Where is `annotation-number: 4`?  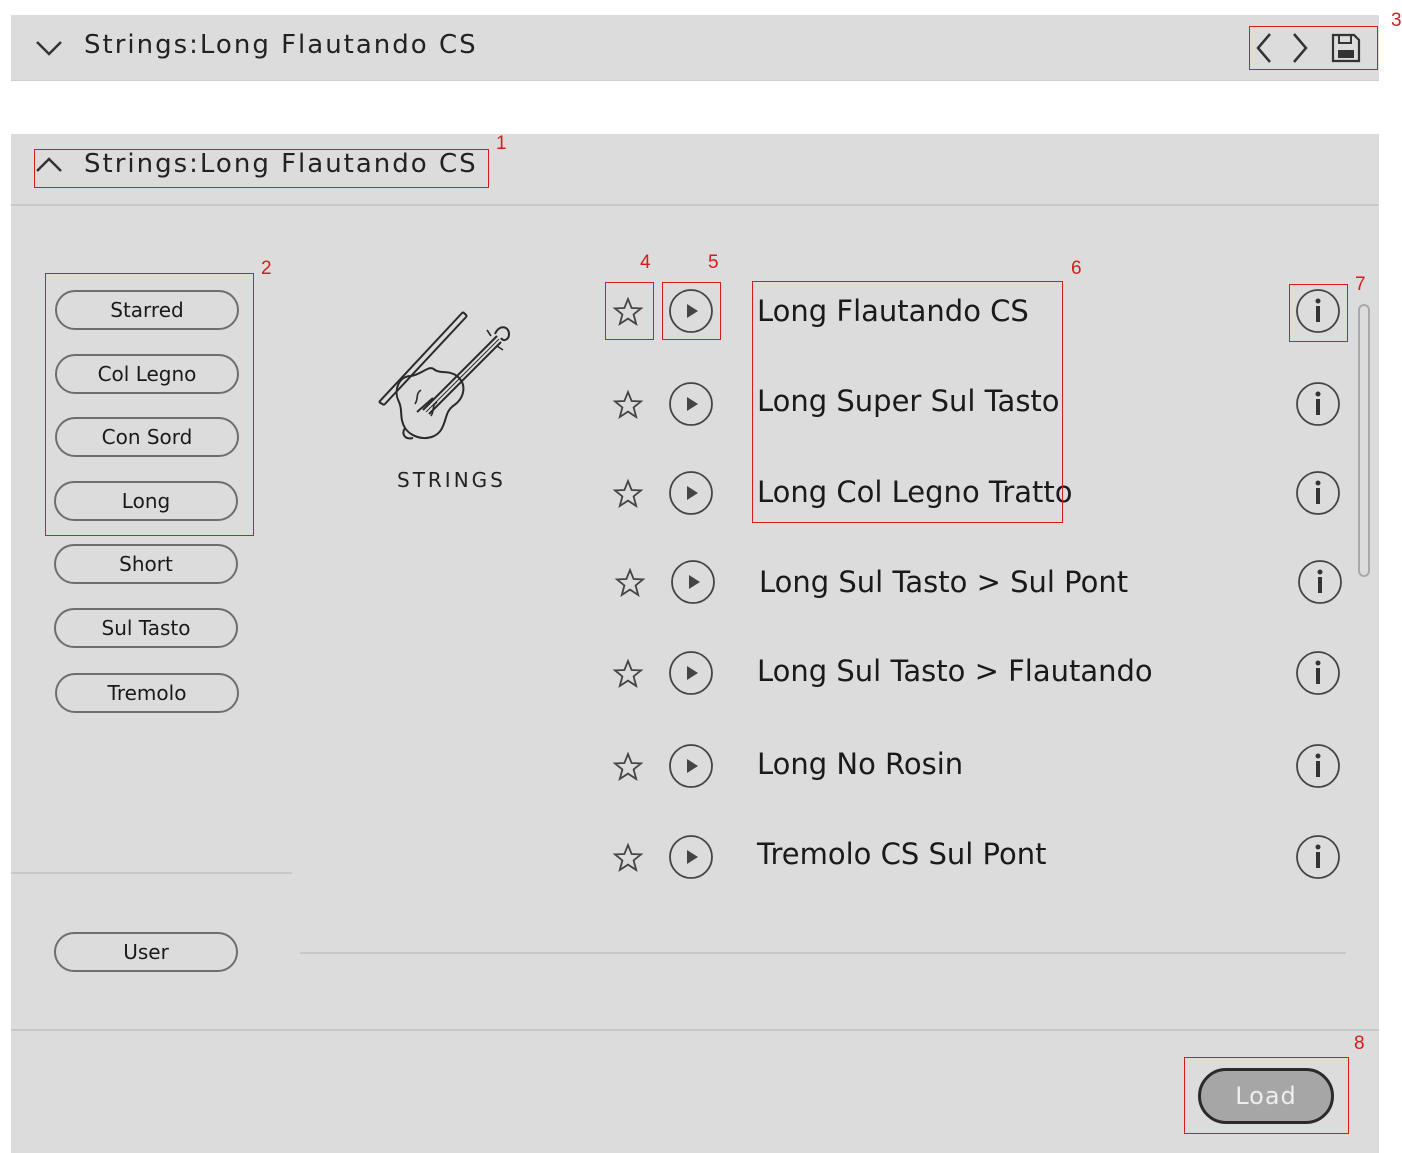 annotation-number: 4 is located at coordinates (645, 262).